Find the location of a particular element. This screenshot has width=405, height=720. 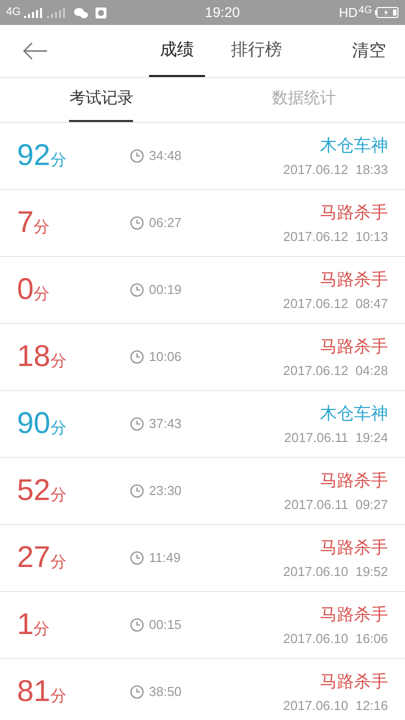

sub-tab: 考试记录 is located at coordinates (101, 100).